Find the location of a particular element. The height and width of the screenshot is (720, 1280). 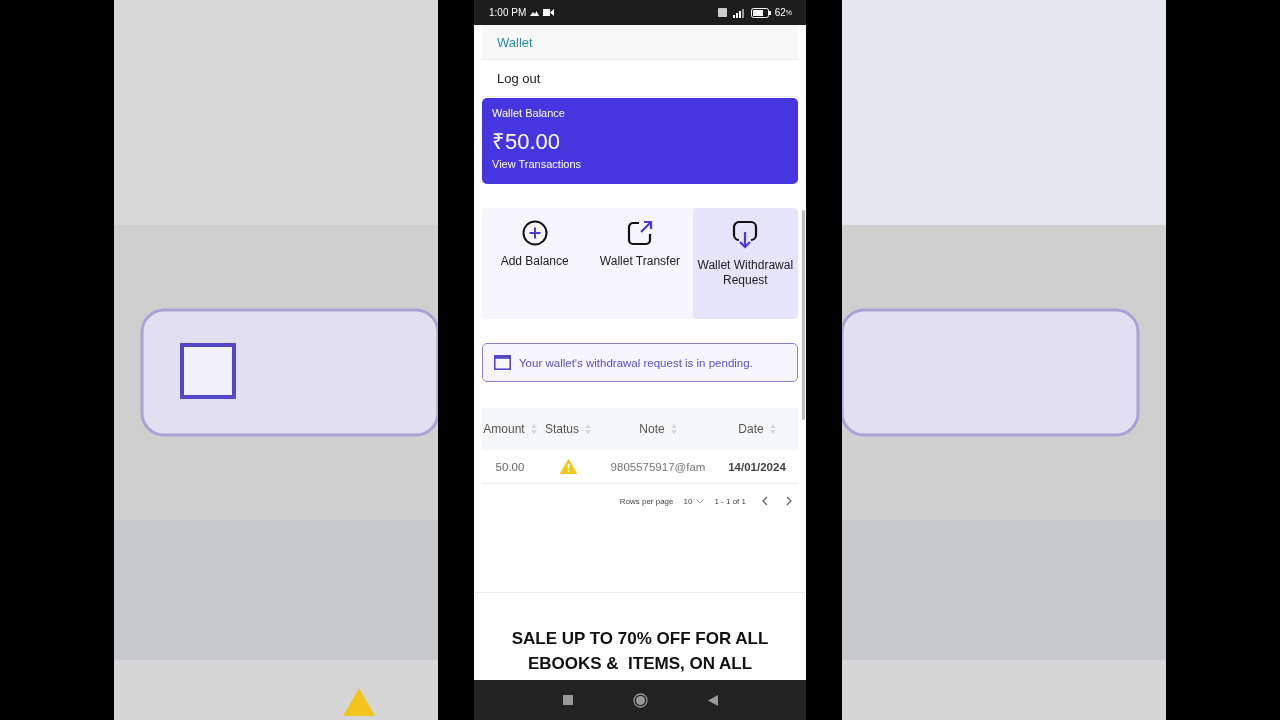

column-header: Date is located at coordinates (751, 429).